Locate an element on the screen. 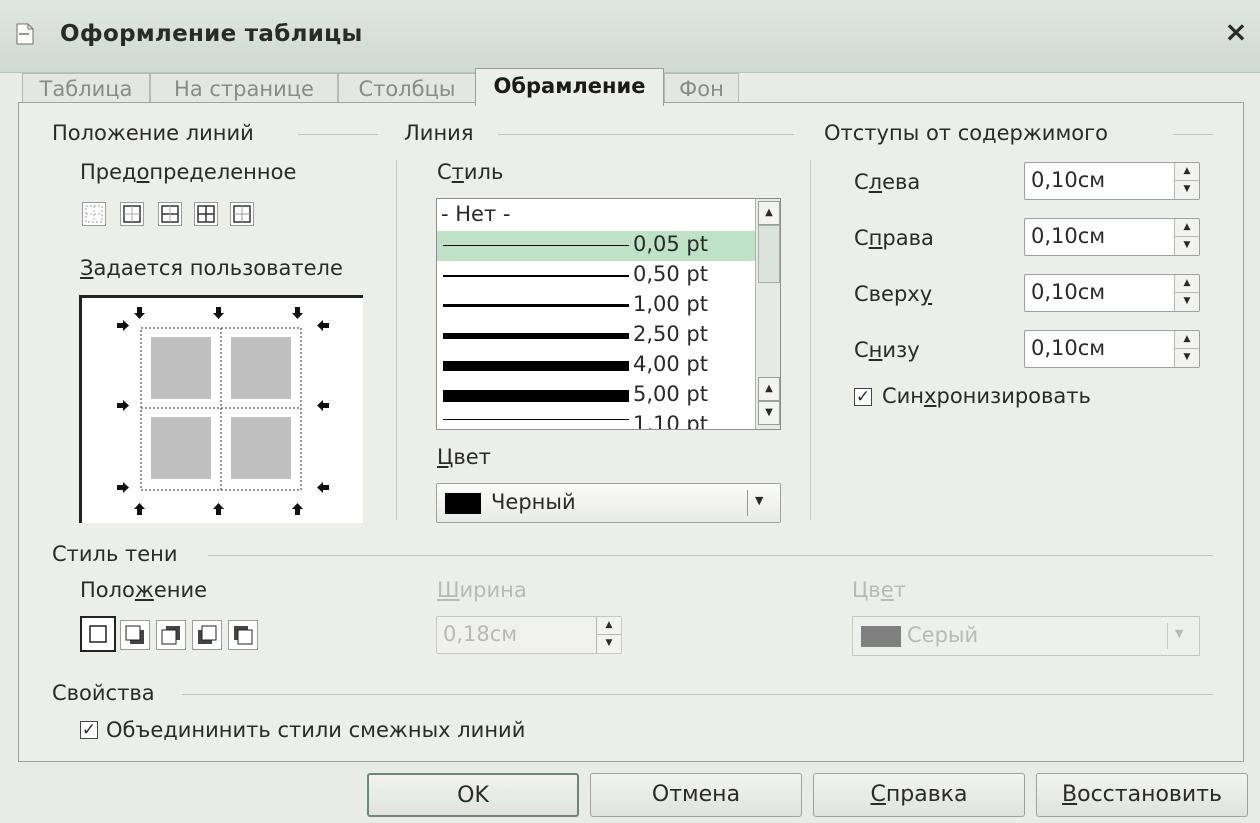  user-defined-label: Задается пользователе is located at coordinates (211, 268).